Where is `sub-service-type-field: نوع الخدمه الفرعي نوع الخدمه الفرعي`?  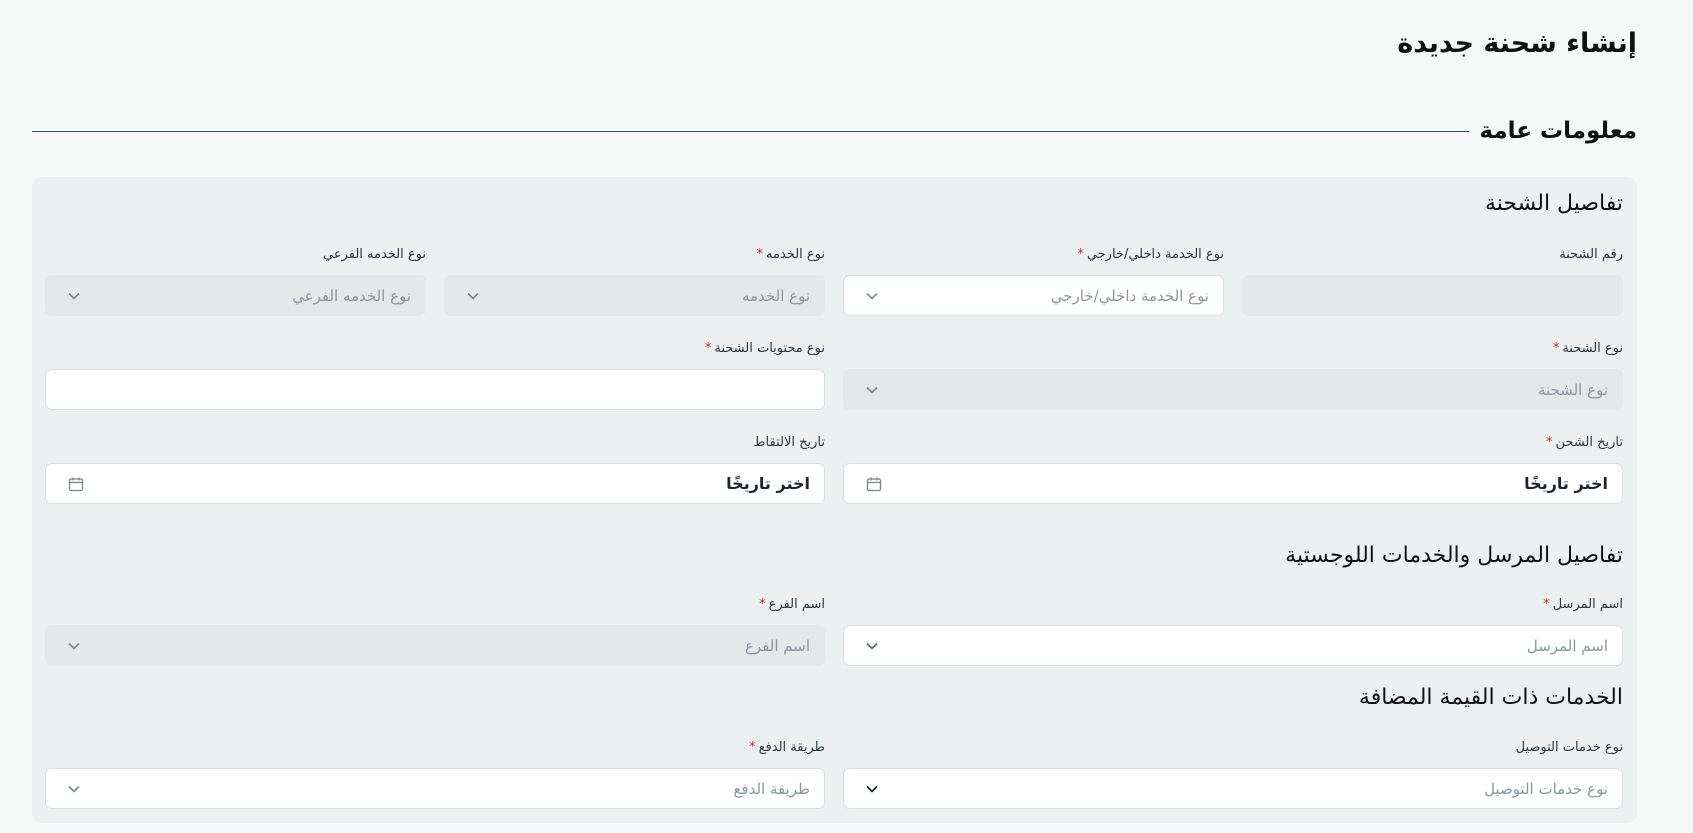 sub-service-type-field: نوع الخدمه الفرعي نوع الخدمه الفرعي is located at coordinates (235, 282).